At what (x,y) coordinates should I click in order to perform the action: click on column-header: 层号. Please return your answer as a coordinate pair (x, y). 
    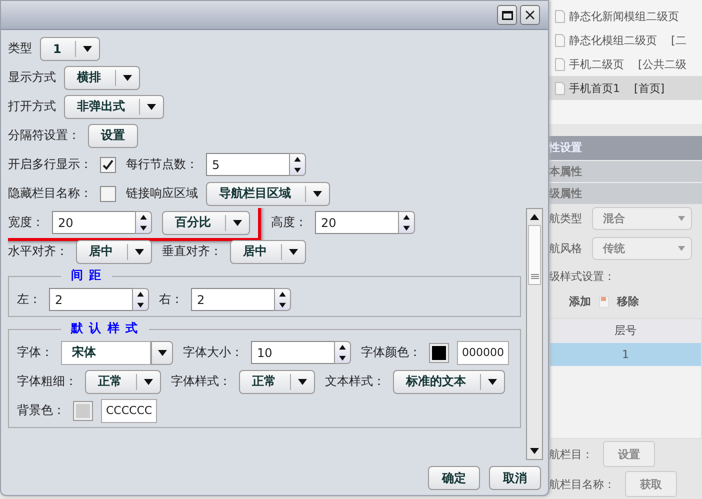
    Looking at the image, I should click on (625, 330).